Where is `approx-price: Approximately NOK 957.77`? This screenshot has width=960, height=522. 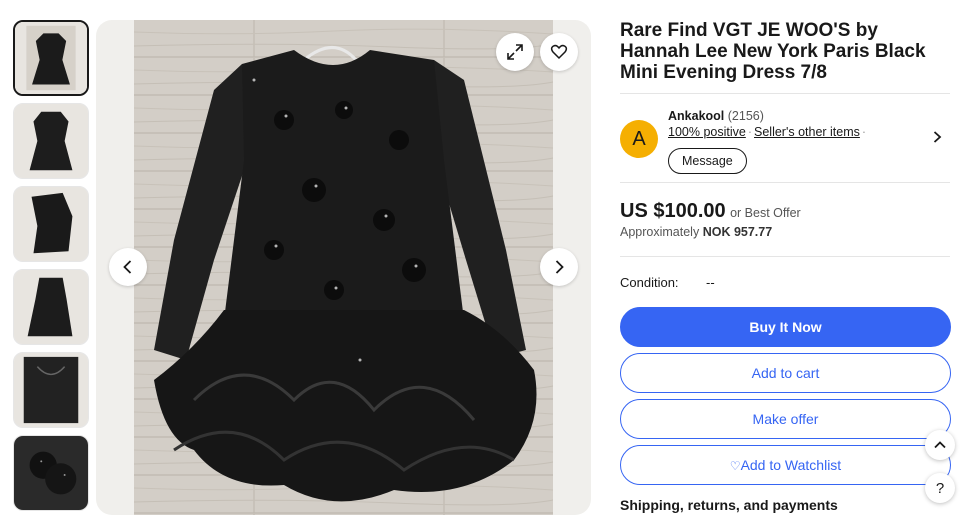 approx-price: Approximately NOK 957.77 is located at coordinates (785, 232).